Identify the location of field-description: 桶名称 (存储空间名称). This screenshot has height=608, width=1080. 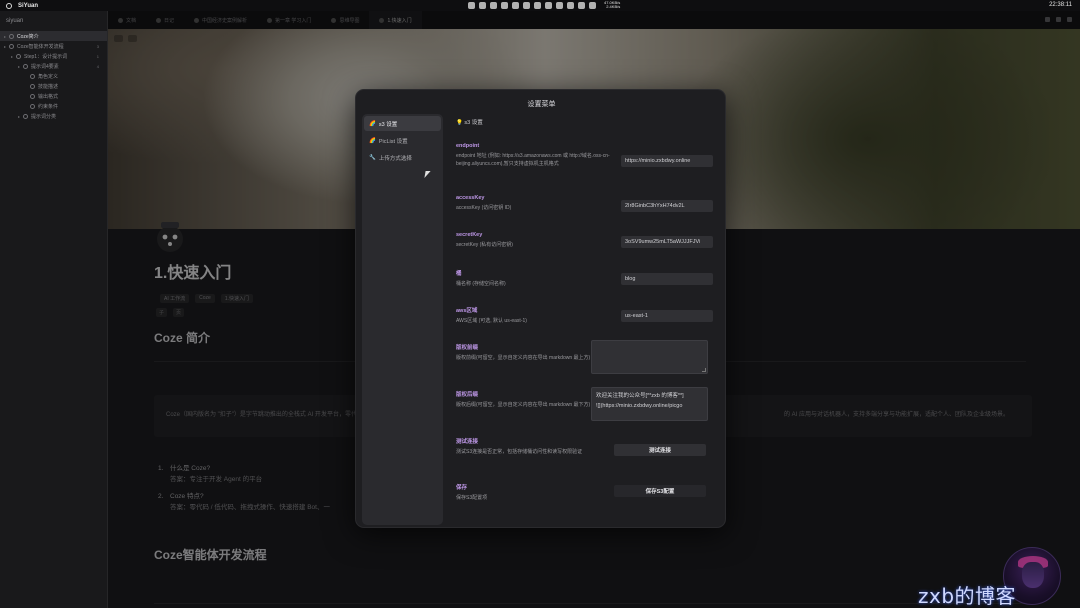
(481, 284).